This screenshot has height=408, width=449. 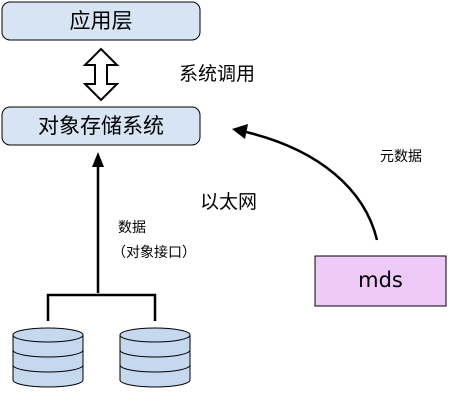 I want to click on app-layer-label-wrap: 应用层, so click(x=101, y=21).